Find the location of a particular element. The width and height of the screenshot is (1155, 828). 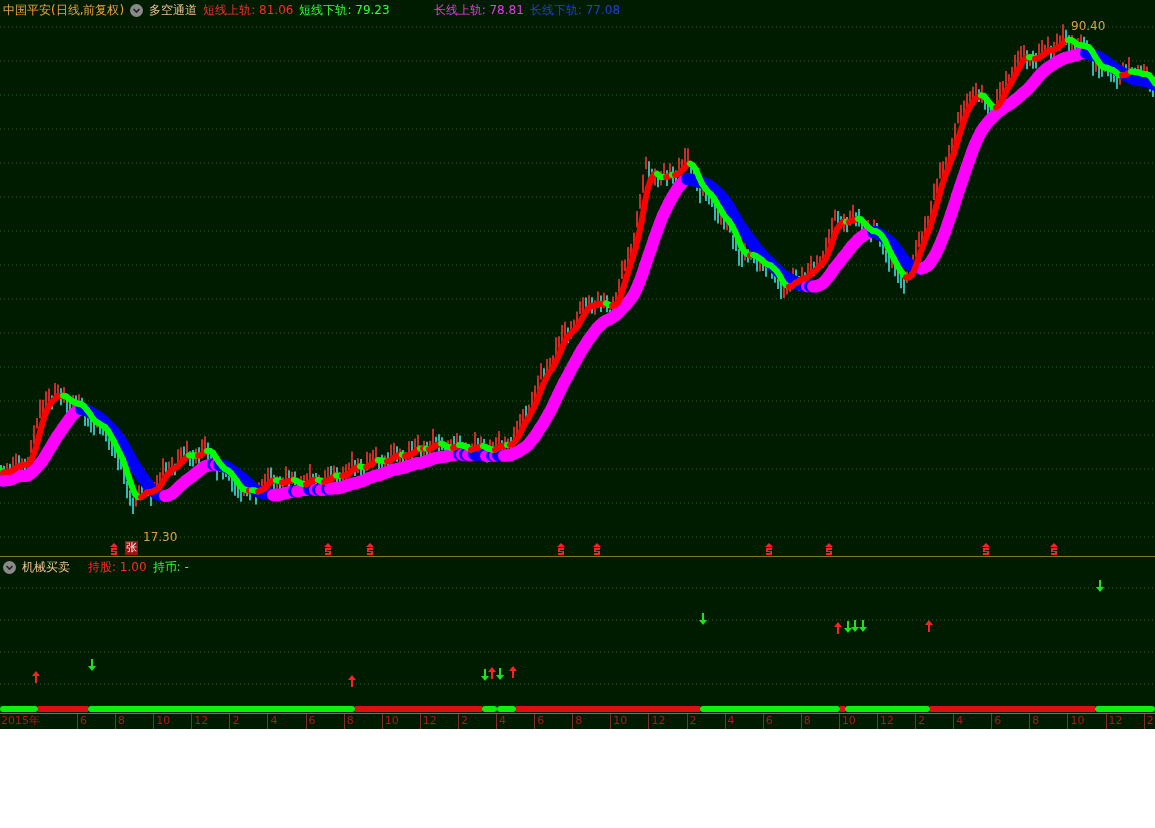

indicator-value: 持股: 1.00 is located at coordinates (117, 567).